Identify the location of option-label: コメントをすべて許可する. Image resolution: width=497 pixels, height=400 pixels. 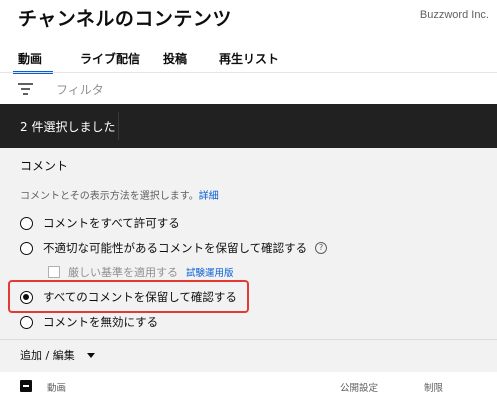
(111, 223).